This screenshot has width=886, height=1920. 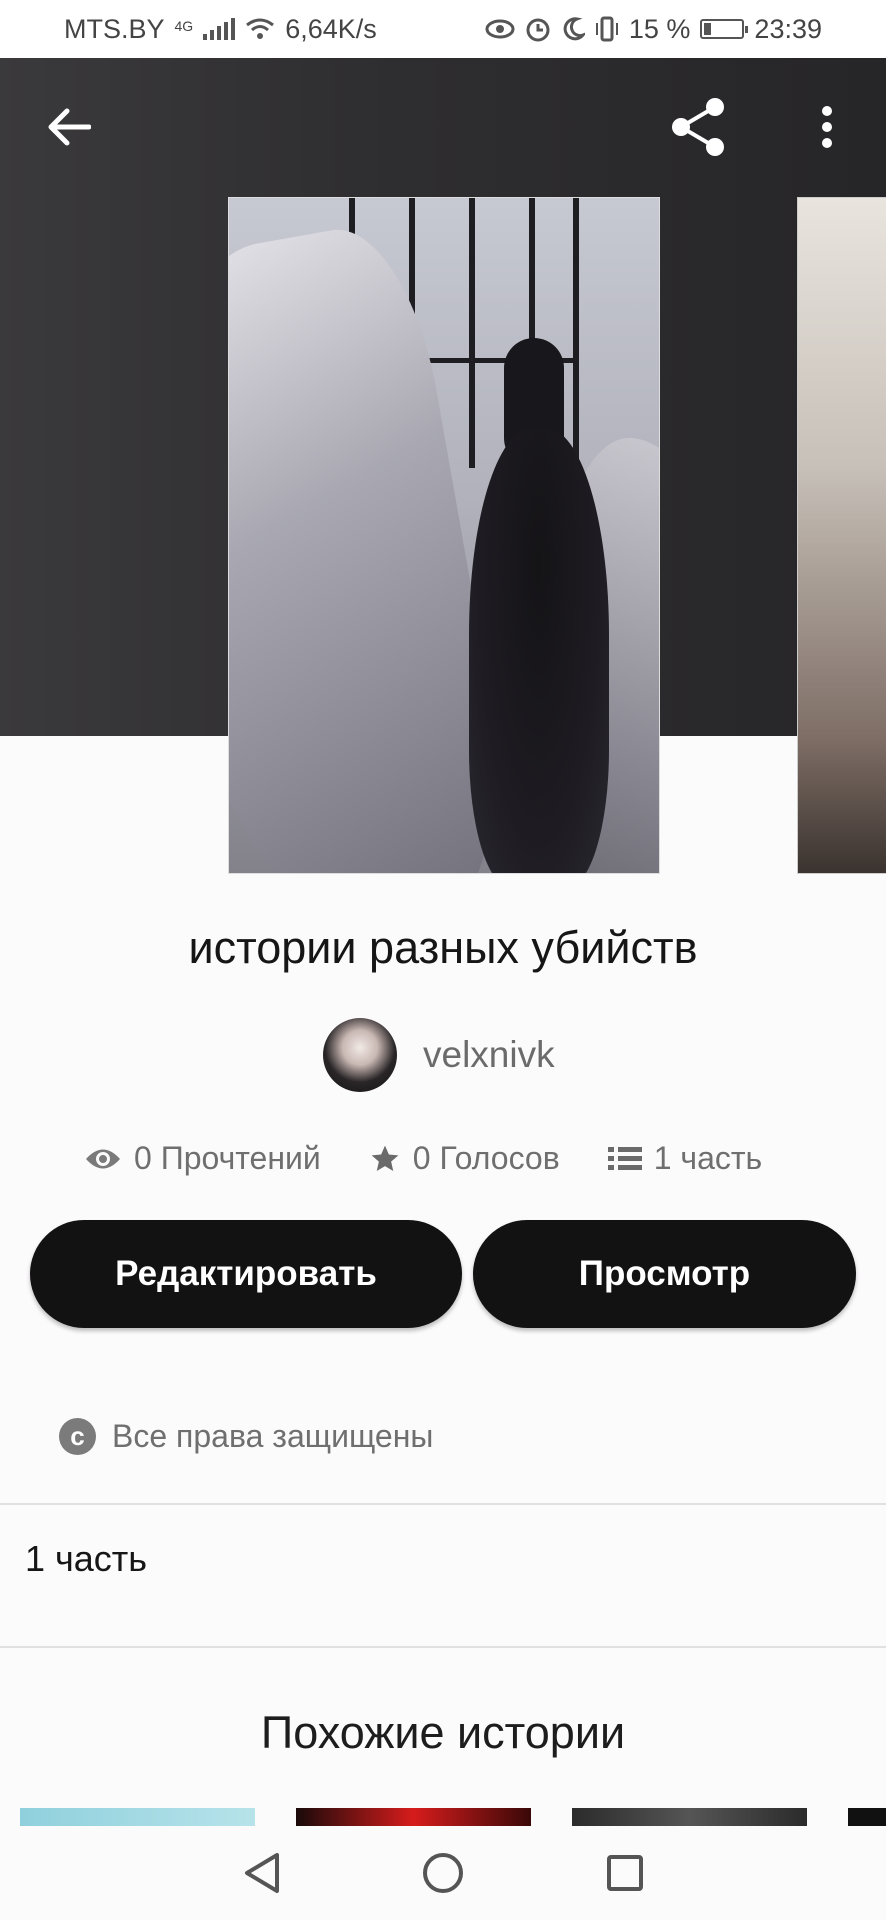 I want to click on arrow-left-icon, so click(x=69, y=127).